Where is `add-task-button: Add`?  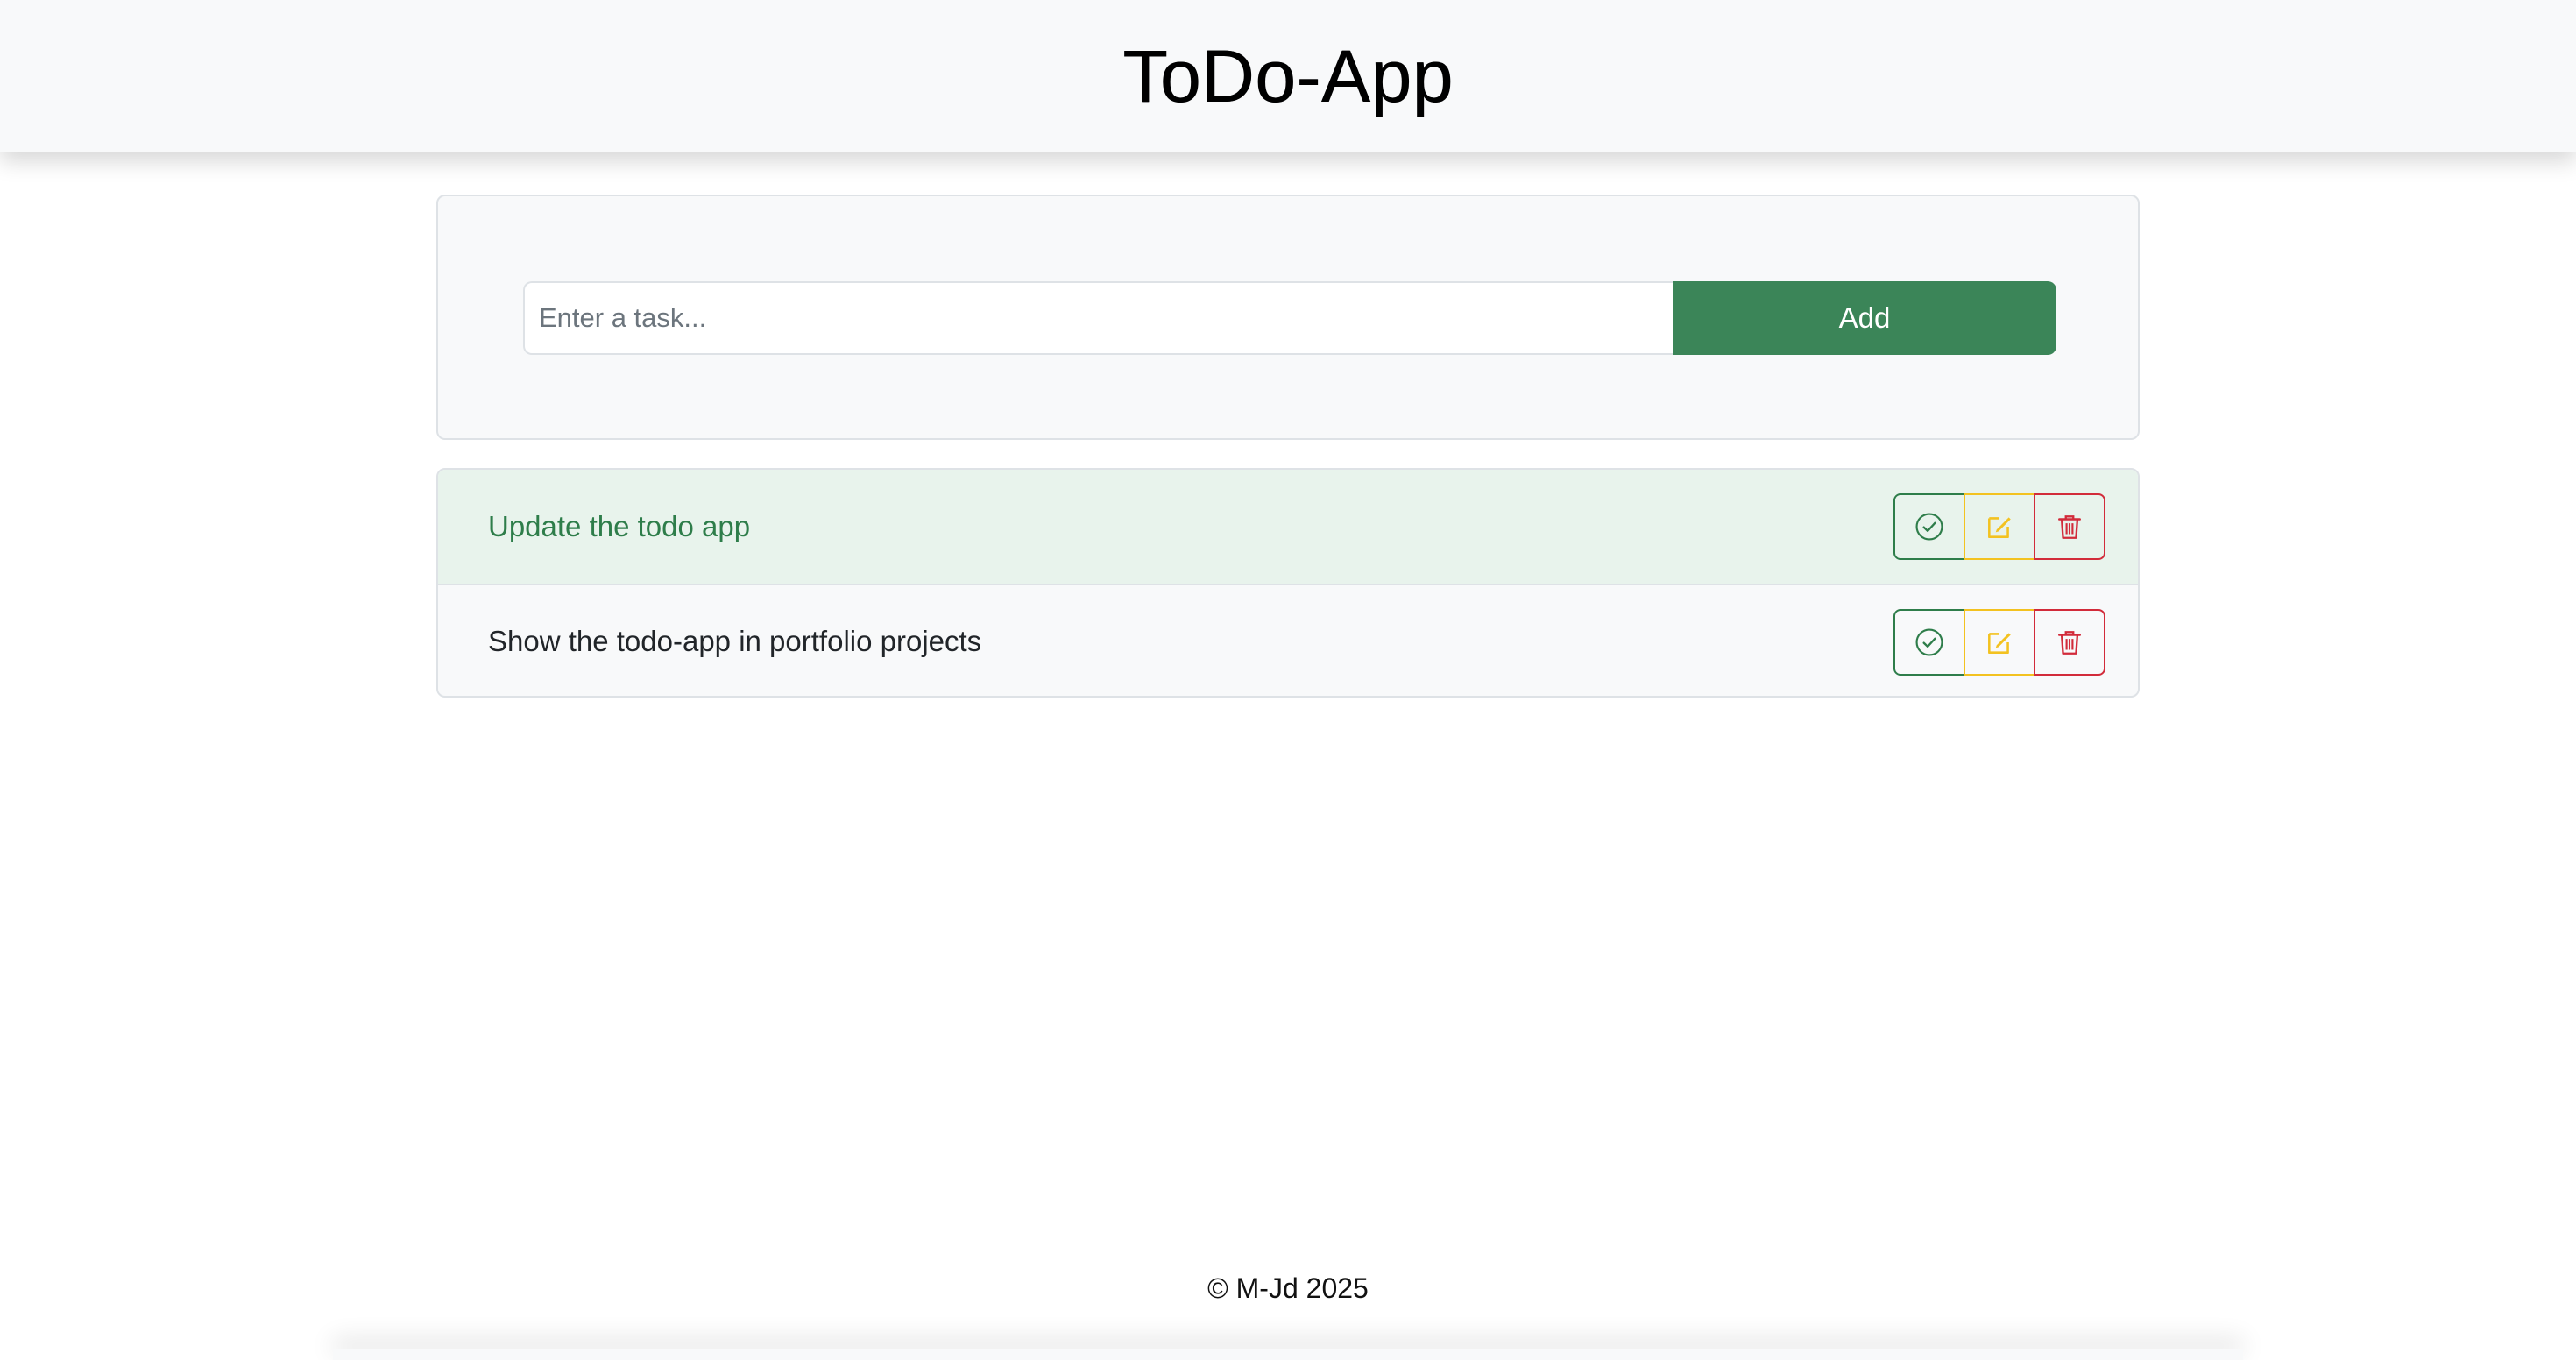 add-task-button: Add is located at coordinates (1864, 318).